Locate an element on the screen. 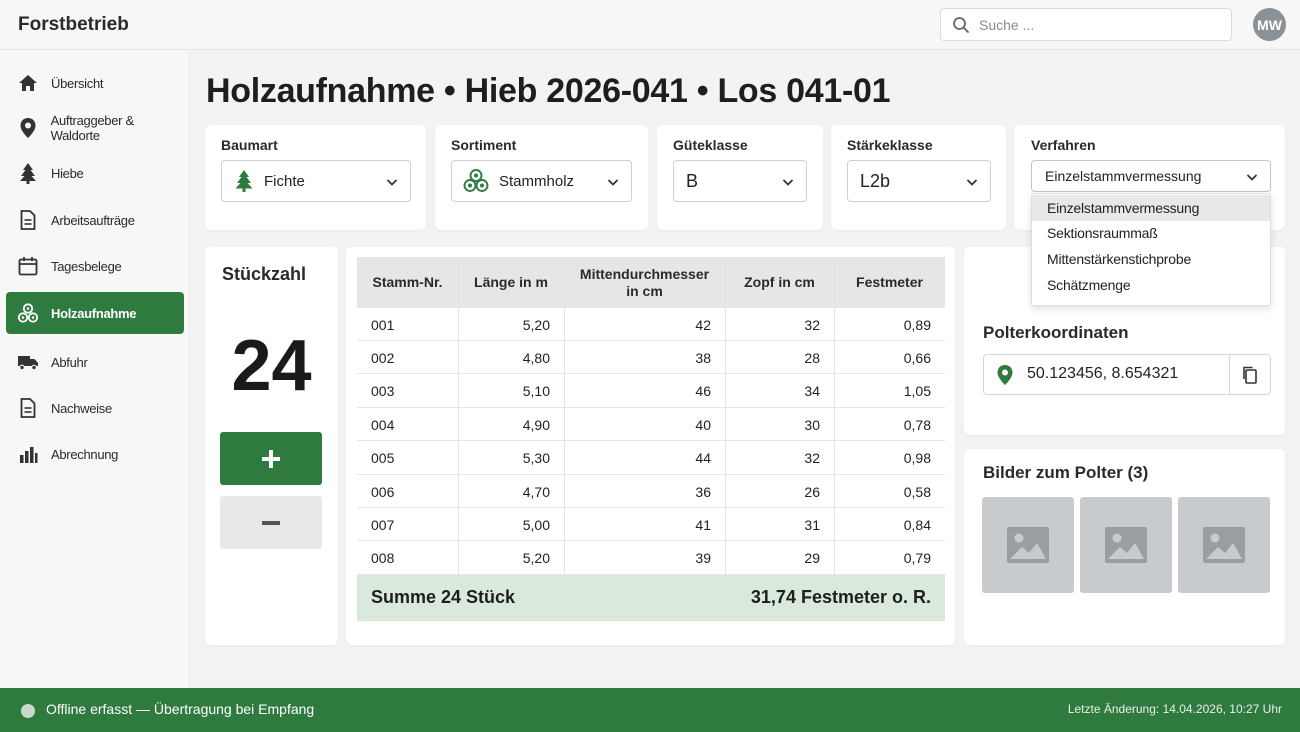 Image resolution: width=1300 pixels, height=732 pixels. search-box is located at coordinates (1086, 24).